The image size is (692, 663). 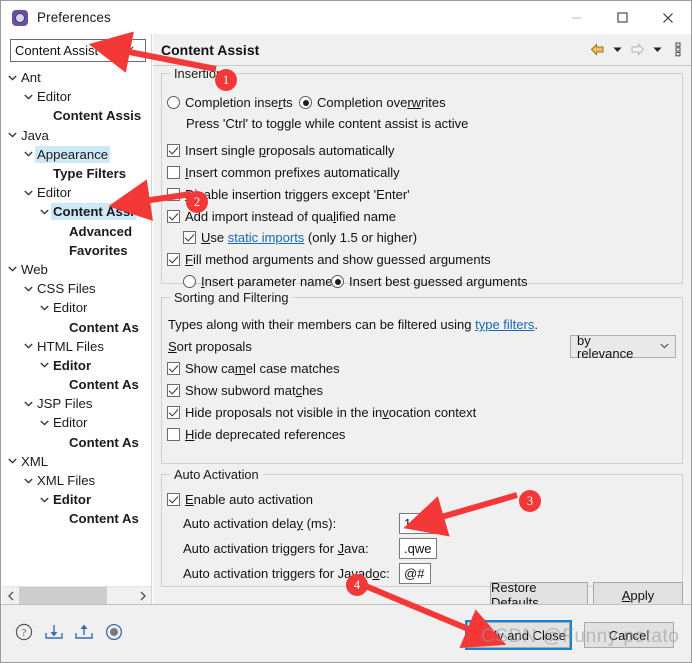 I want to click on completion-overwrites-radio: Completion overwrites, so click(x=372, y=102).